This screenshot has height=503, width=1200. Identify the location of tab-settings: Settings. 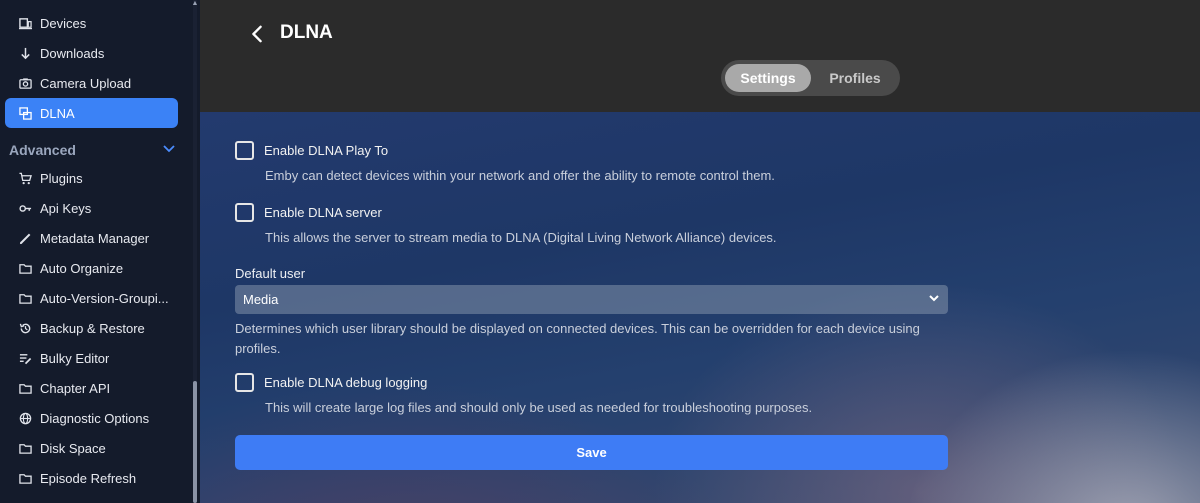
(768, 78).